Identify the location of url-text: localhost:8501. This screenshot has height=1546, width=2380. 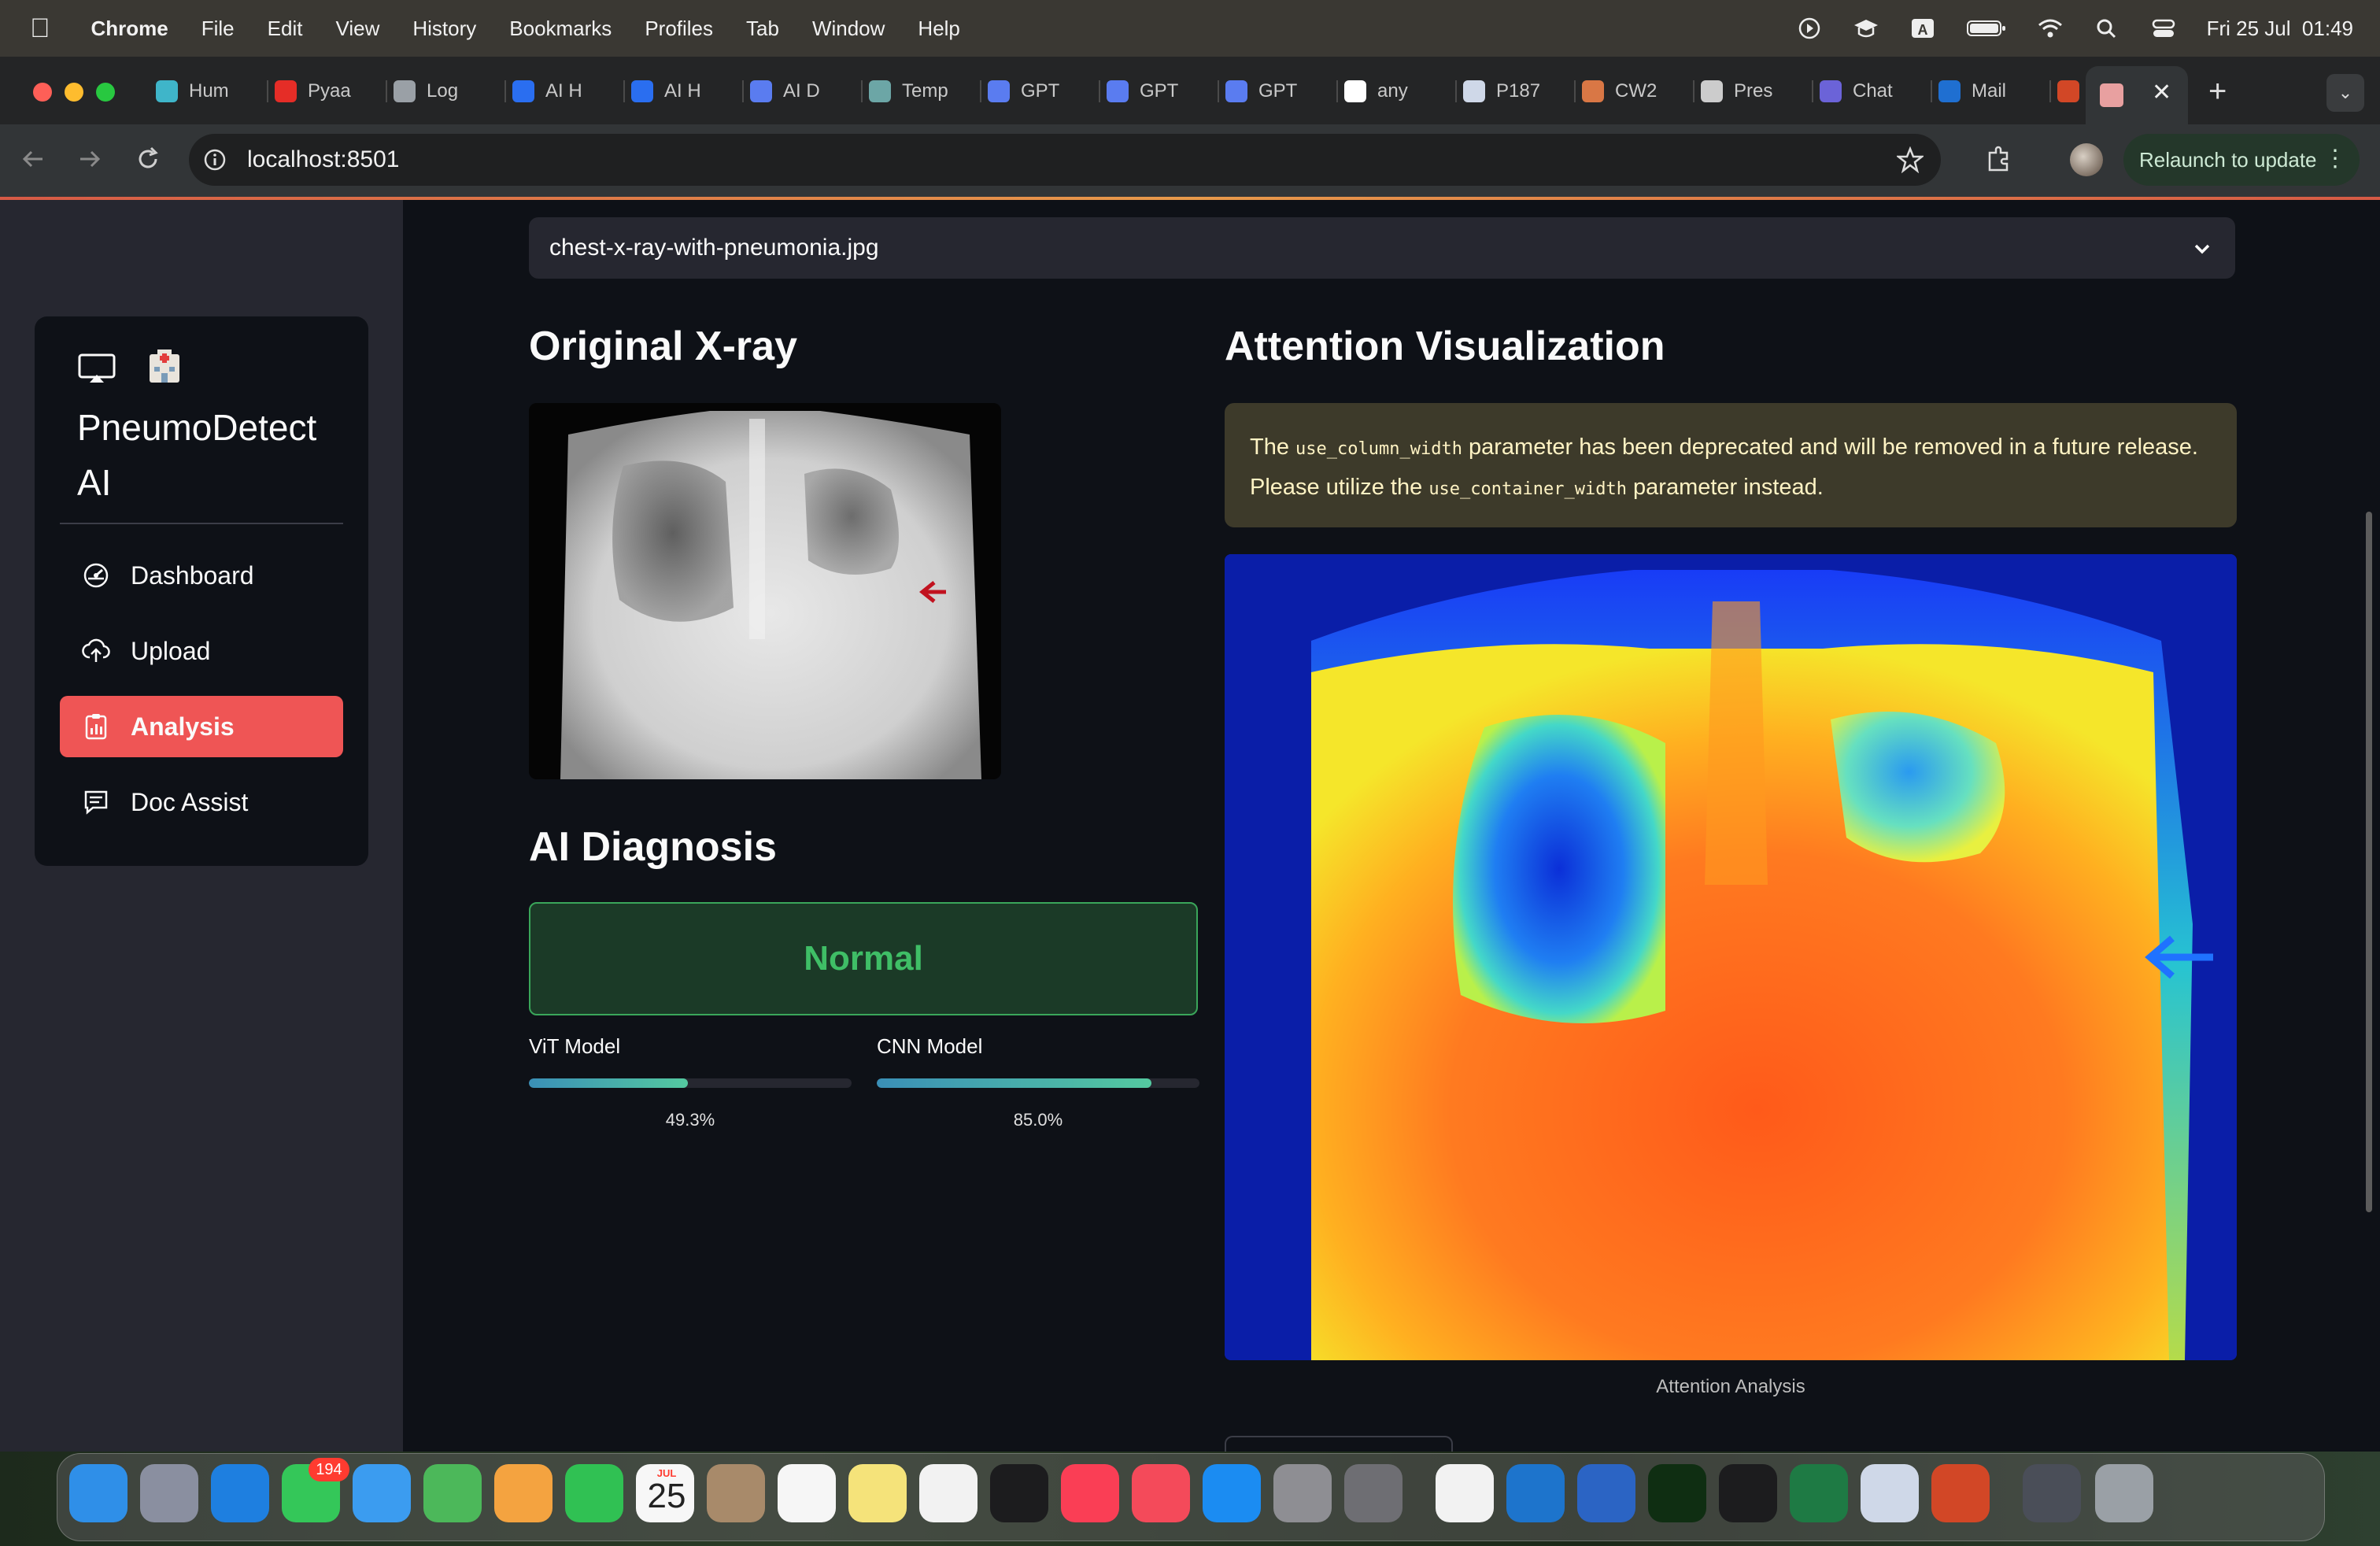
(323, 159).